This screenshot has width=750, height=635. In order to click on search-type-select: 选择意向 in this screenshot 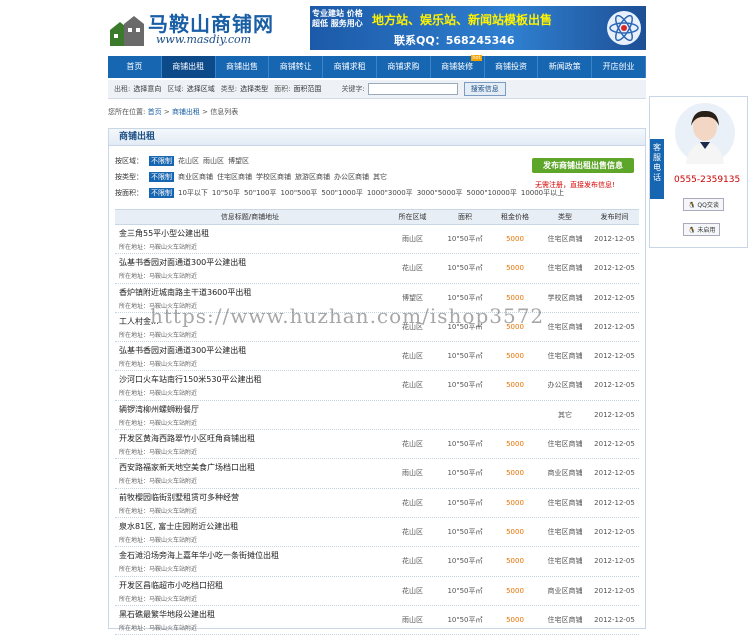, I will do `click(147, 89)`.